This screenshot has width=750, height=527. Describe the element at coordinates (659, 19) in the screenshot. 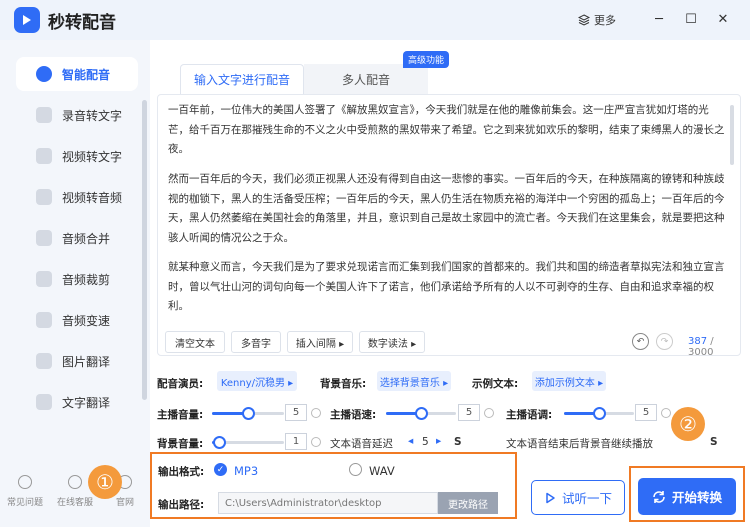

I see `minimize-button: ─` at that location.